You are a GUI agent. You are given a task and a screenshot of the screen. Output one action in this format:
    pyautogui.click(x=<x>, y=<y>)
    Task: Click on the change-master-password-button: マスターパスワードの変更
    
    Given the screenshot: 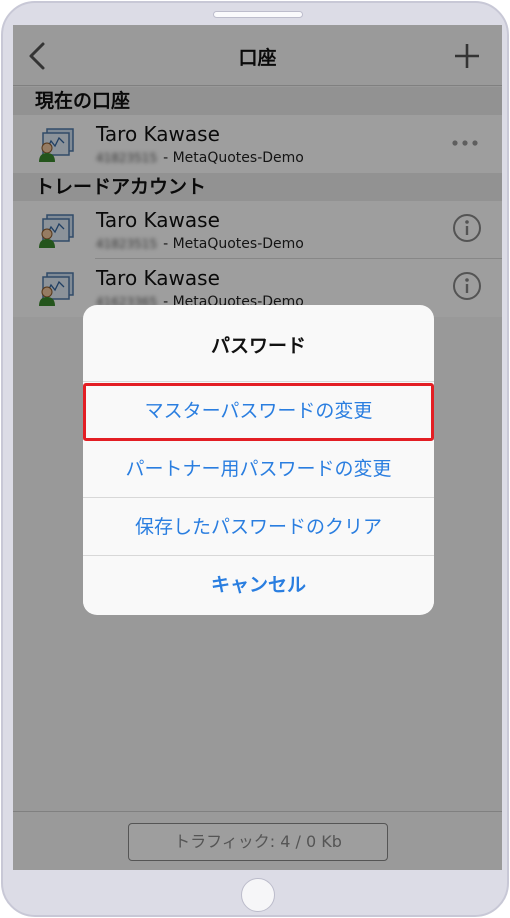 What is the action you would take?
    pyautogui.click(x=258, y=410)
    